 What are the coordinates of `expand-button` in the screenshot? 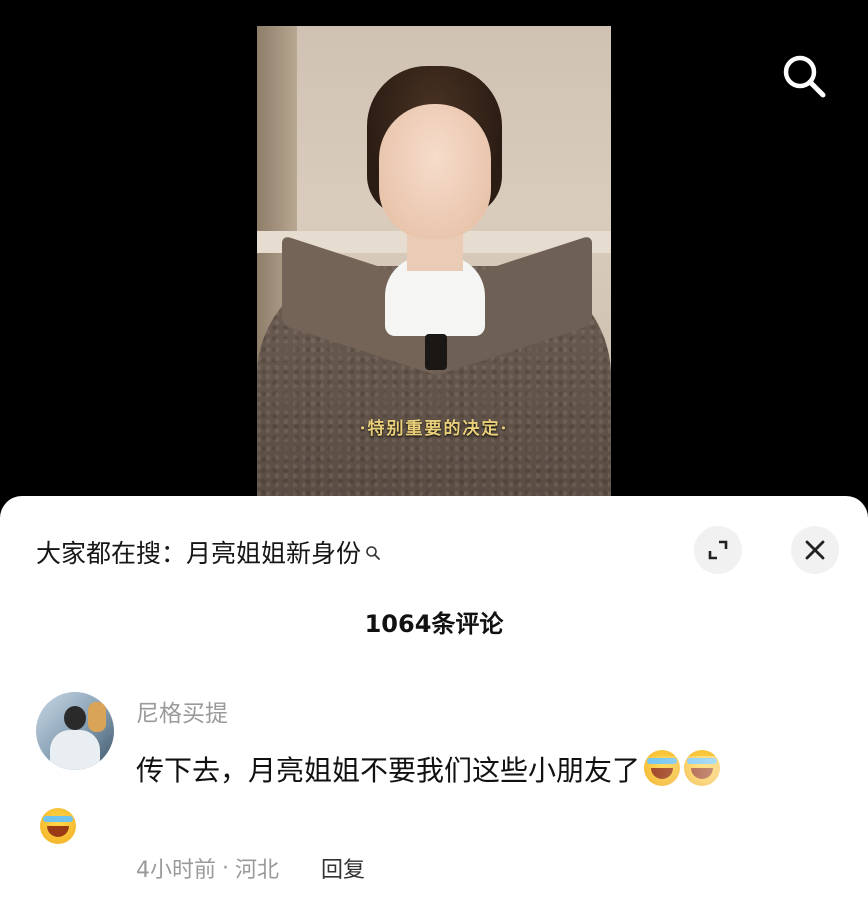 It's located at (718, 550).